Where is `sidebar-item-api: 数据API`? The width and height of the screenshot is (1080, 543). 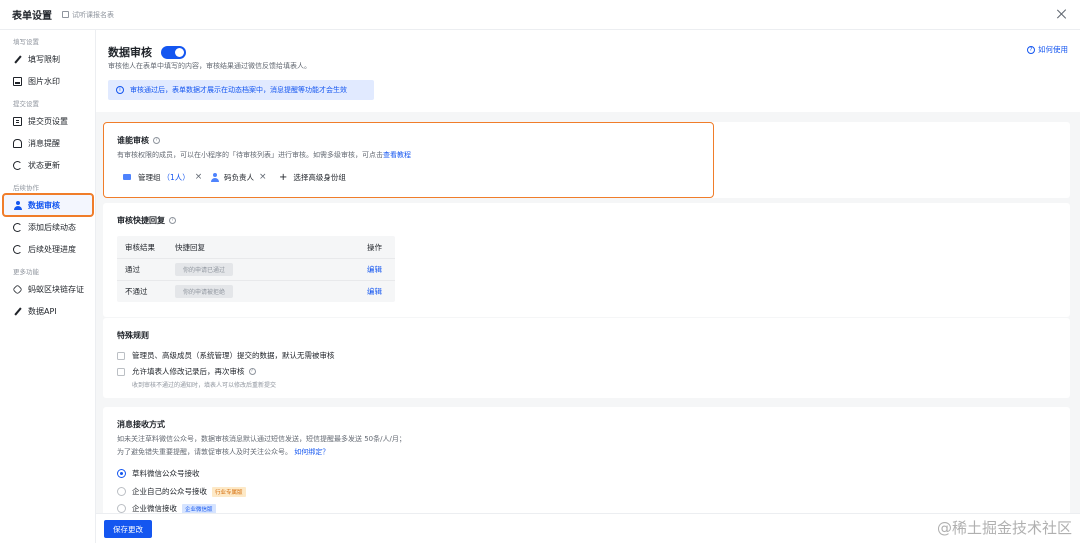 sidebar-item-api: 数据API is located at coordinates (47, 311).